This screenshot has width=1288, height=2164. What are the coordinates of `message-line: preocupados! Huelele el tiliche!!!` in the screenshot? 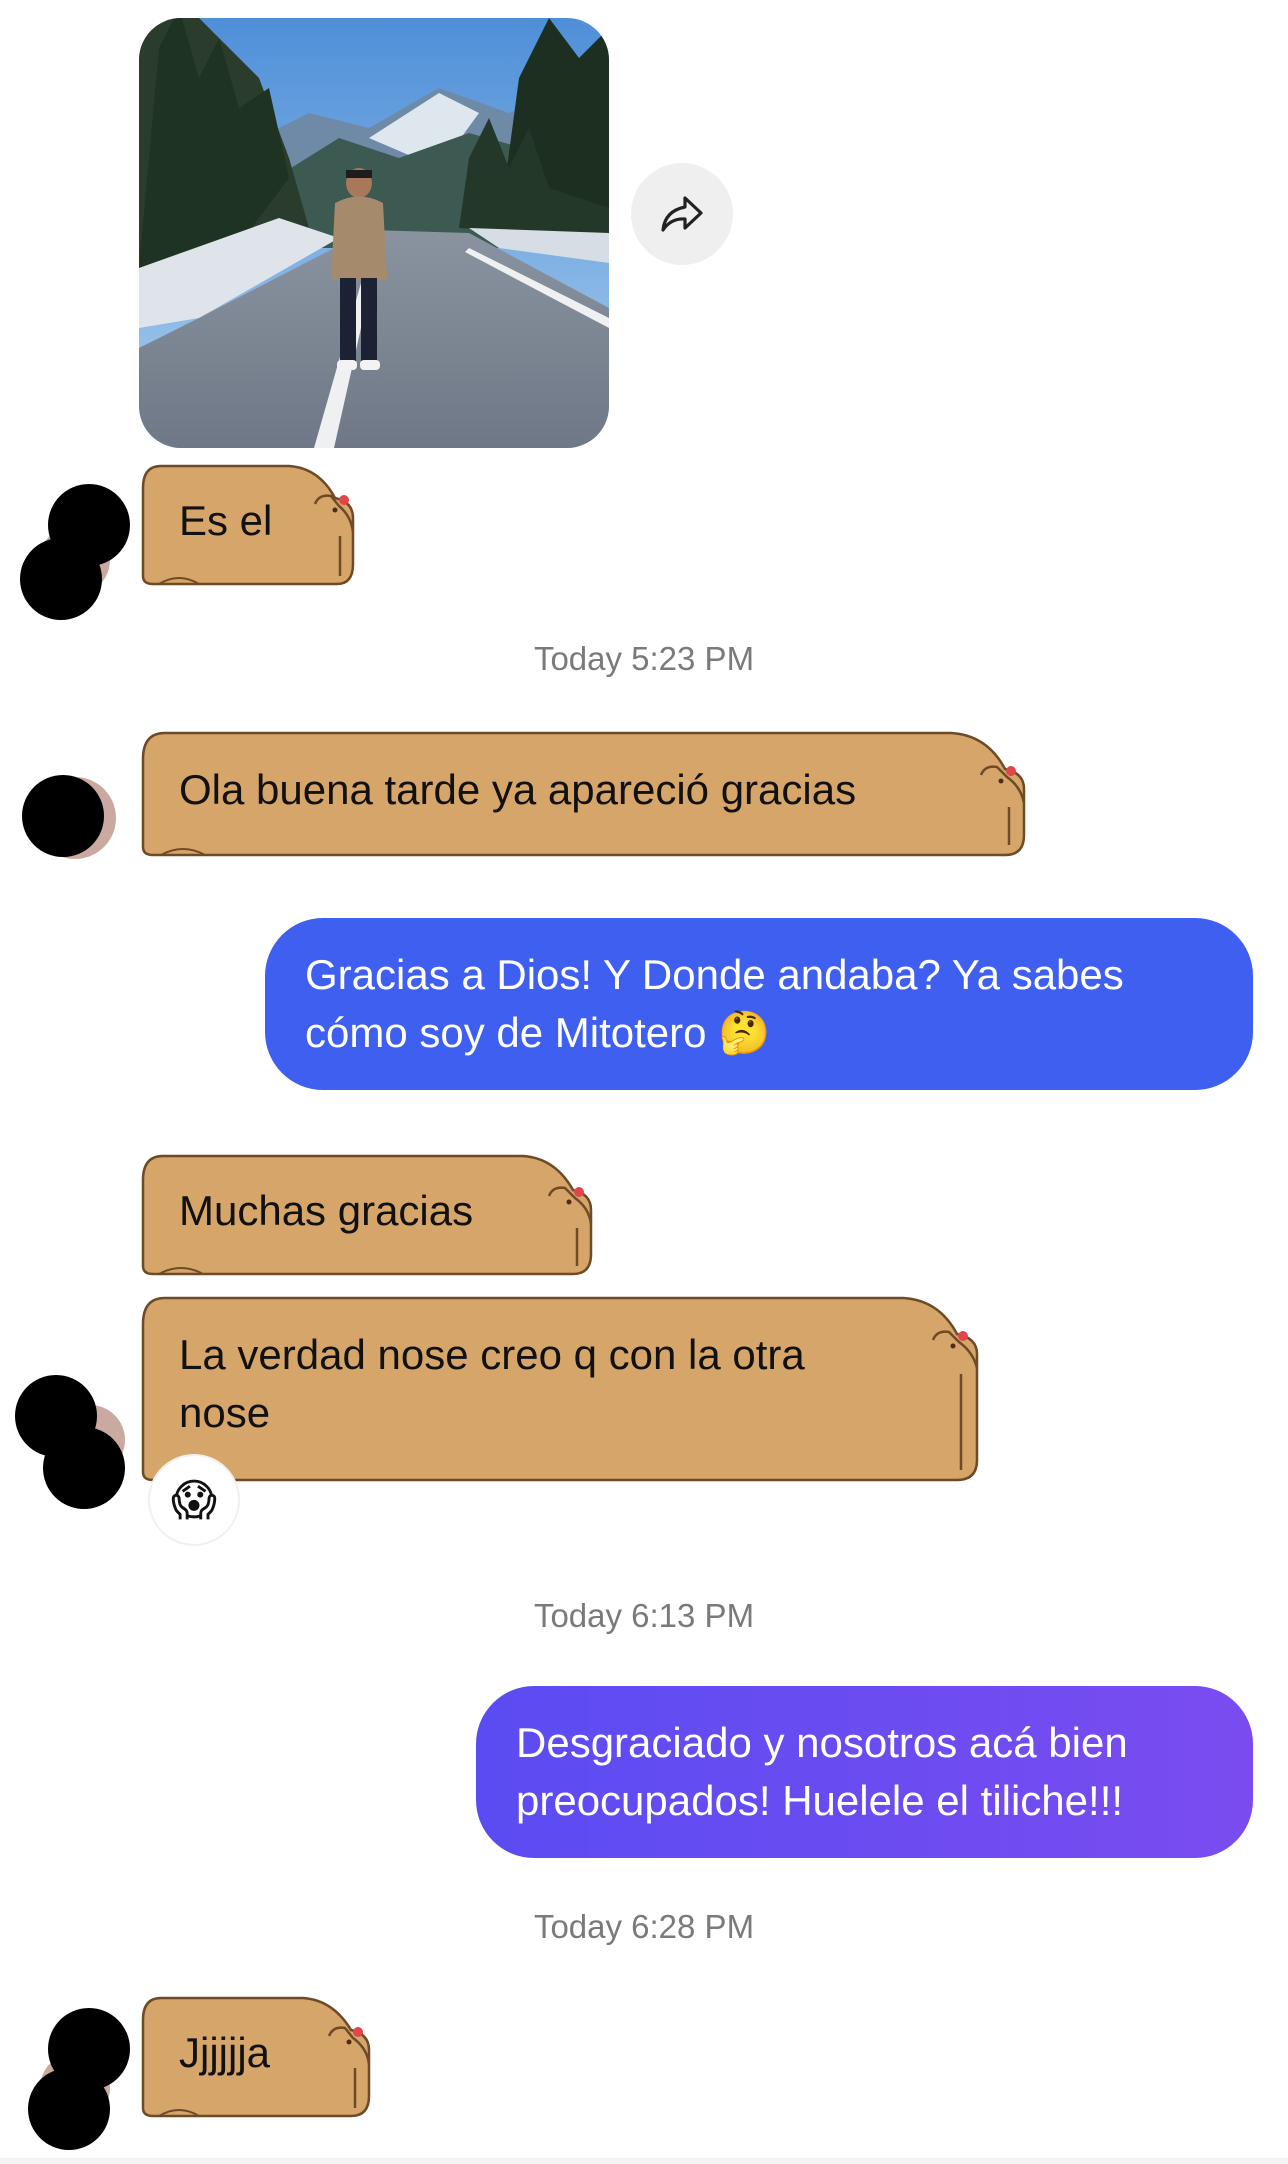 It's located at (820, 1800).